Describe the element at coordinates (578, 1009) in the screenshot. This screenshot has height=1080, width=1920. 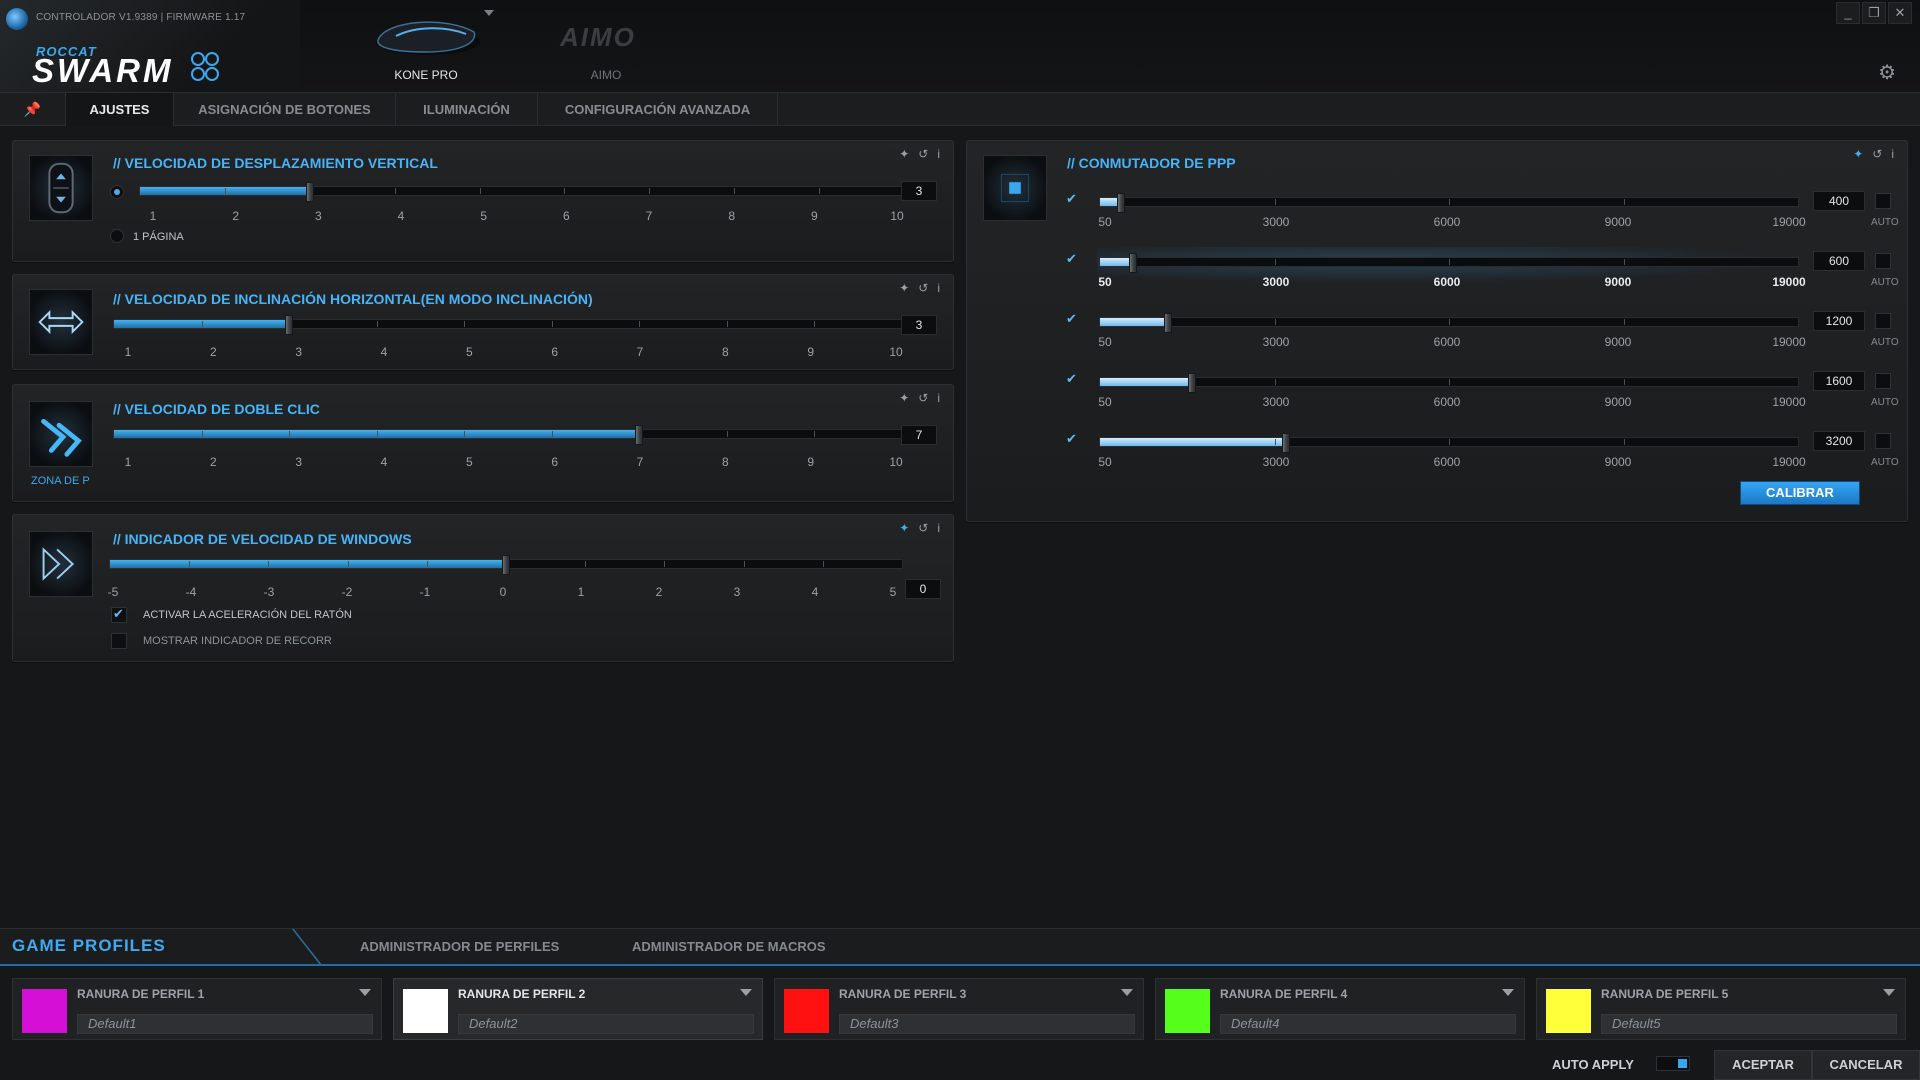
I see `profile-slot: RANURA DE PERFIL 2 Default2` at that location.